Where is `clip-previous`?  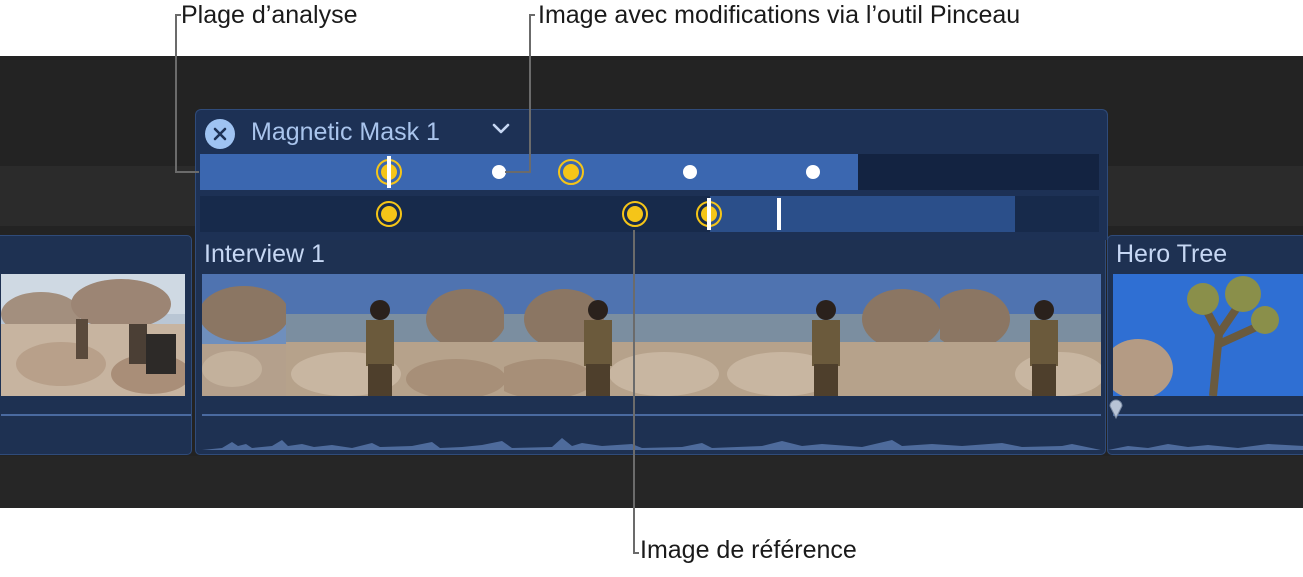 clip-previous is located at coordinates (96, 345).